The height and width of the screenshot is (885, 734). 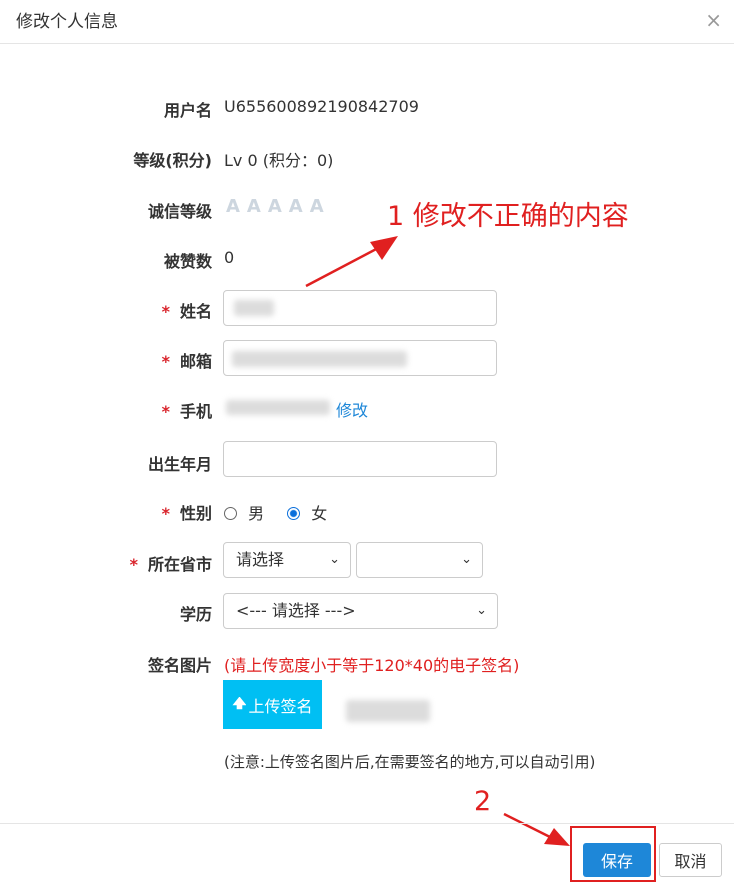 I want to click on province-select-value: 请选择, so click(x=260, y=559).